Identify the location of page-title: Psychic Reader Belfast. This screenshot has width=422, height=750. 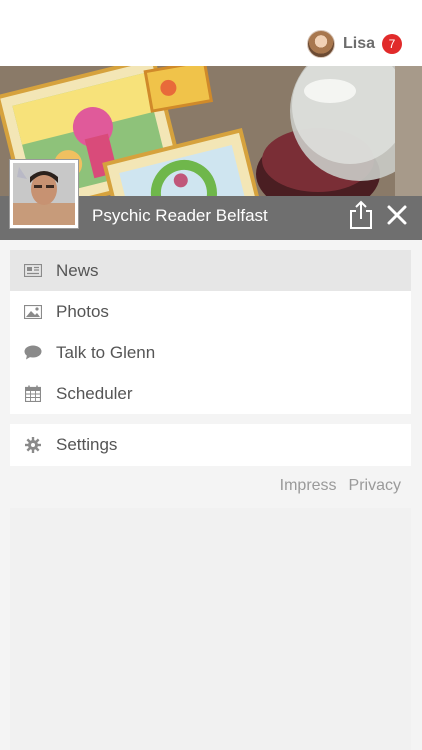
(180, 215).